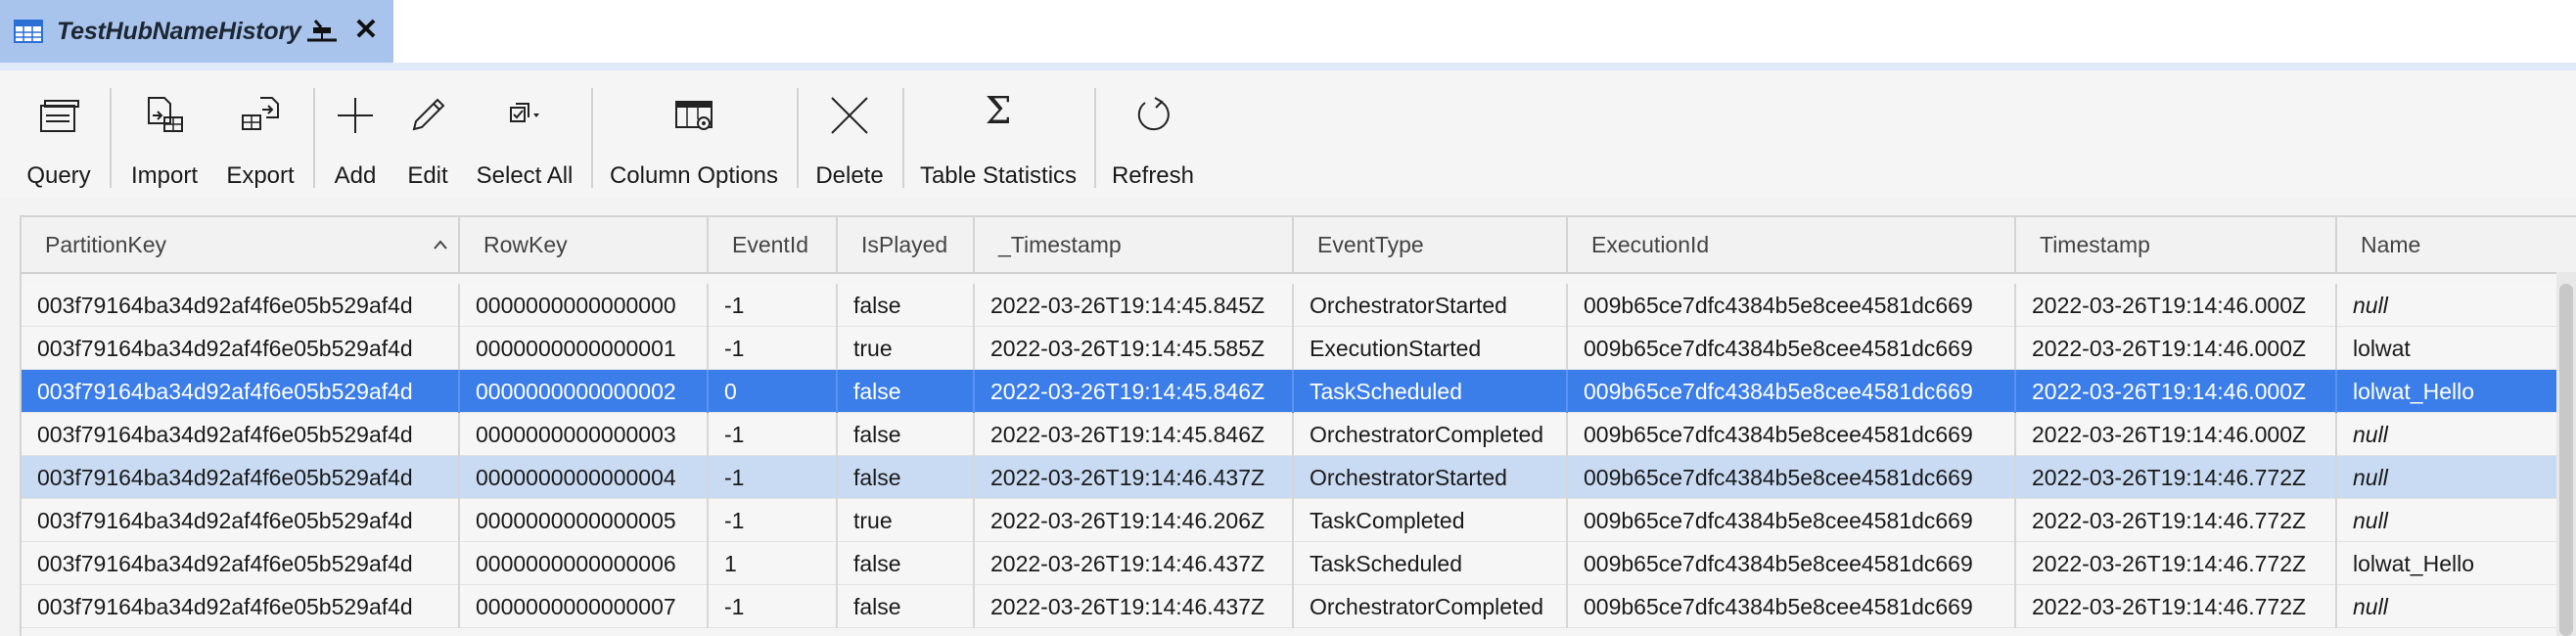 Image resolution: width=2576 pixels, height=636 pixels. What do you see at coordinates (1134, 392) in the screenshot?
I see `table-cell: 2022-03-26T19:14:45.846Z` at bounding box center [1134, 392].